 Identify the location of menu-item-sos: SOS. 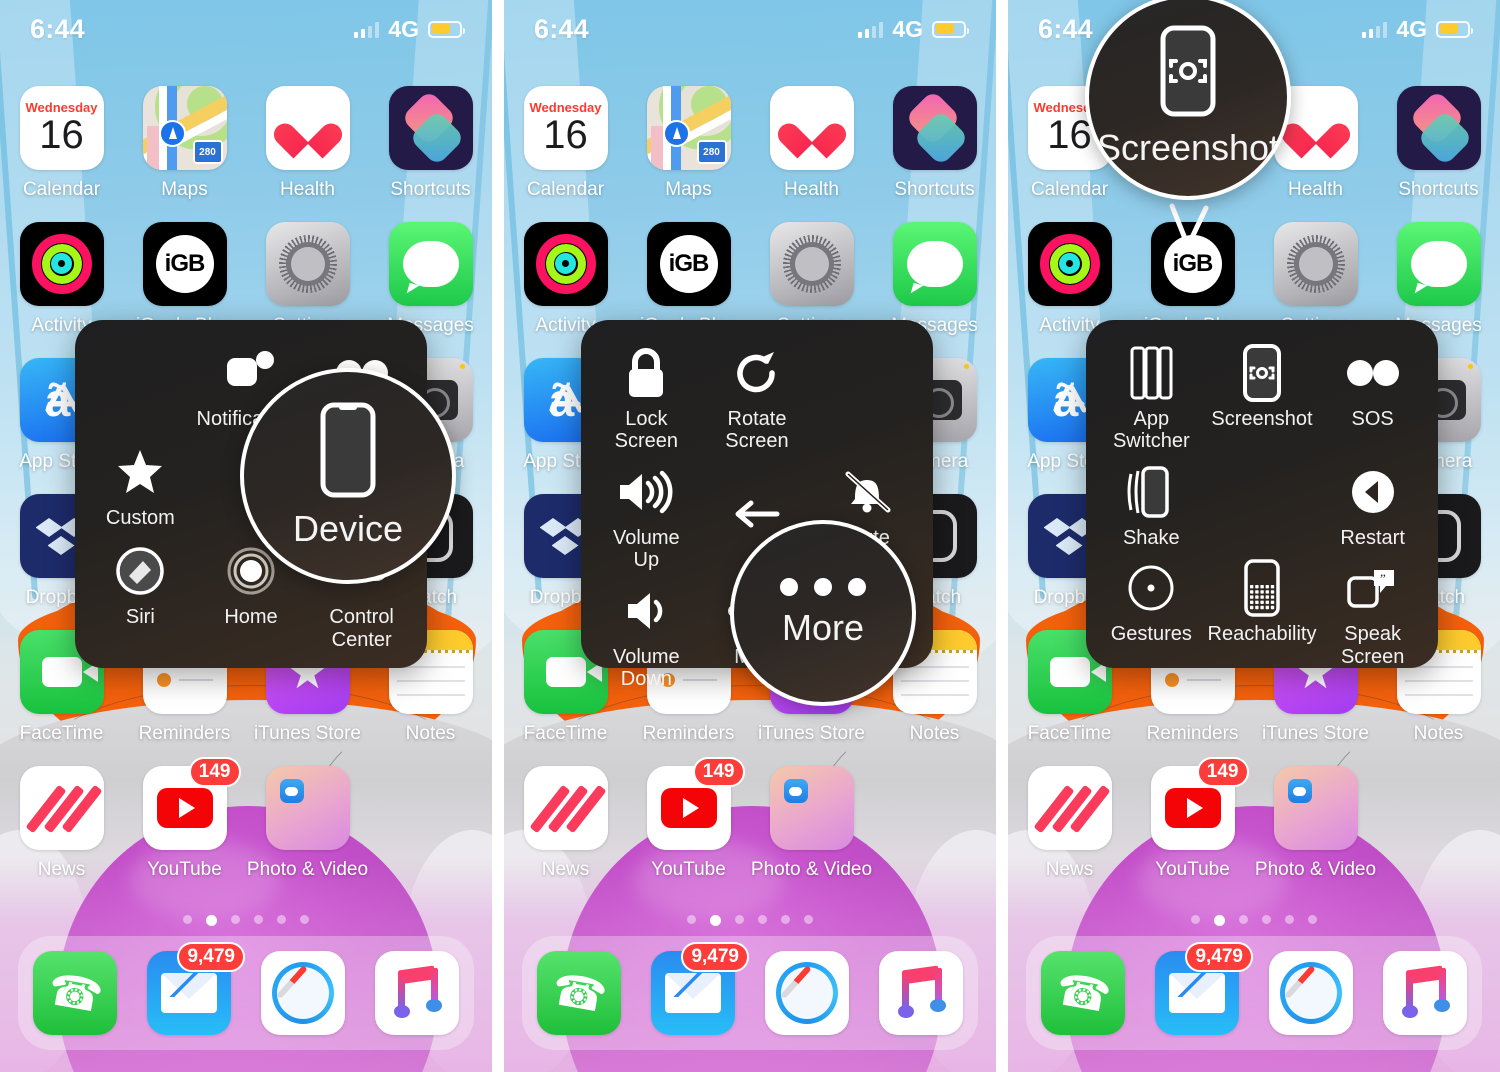
(1372, 393).